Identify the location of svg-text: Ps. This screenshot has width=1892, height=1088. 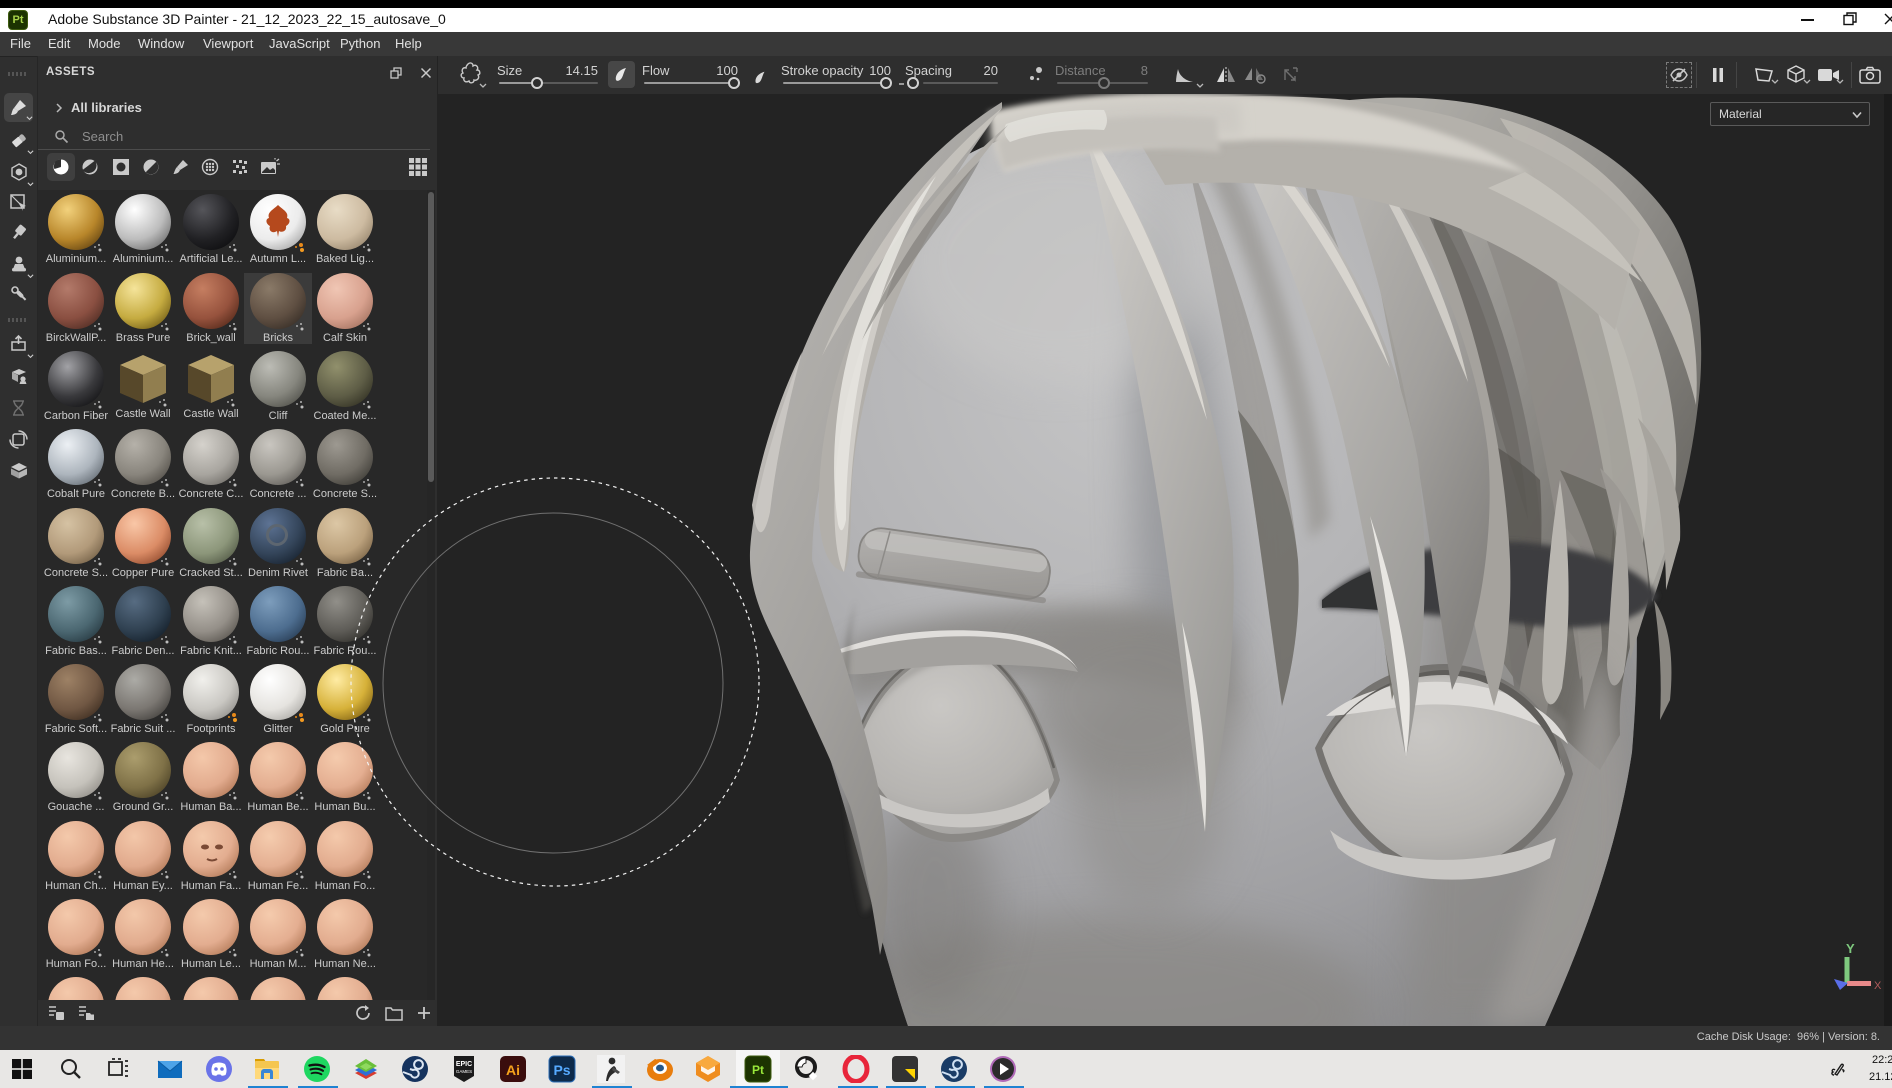
(561, 1070).